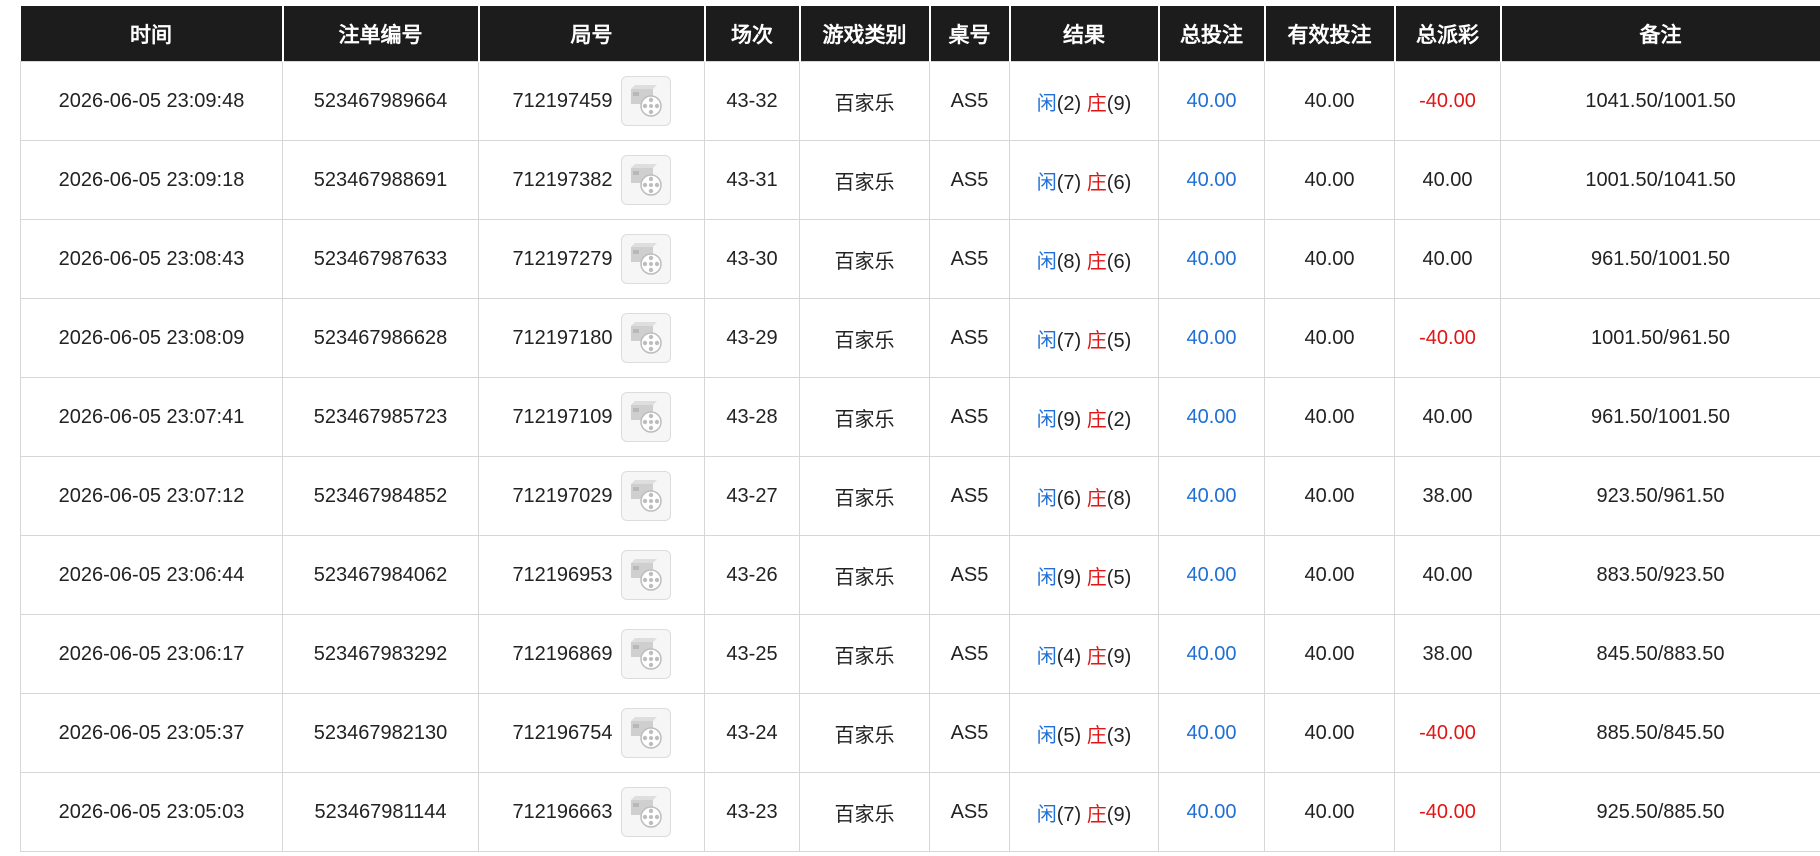  I want to click on cell-time: 2026-06-05 23:05:37, so click(151, 733).